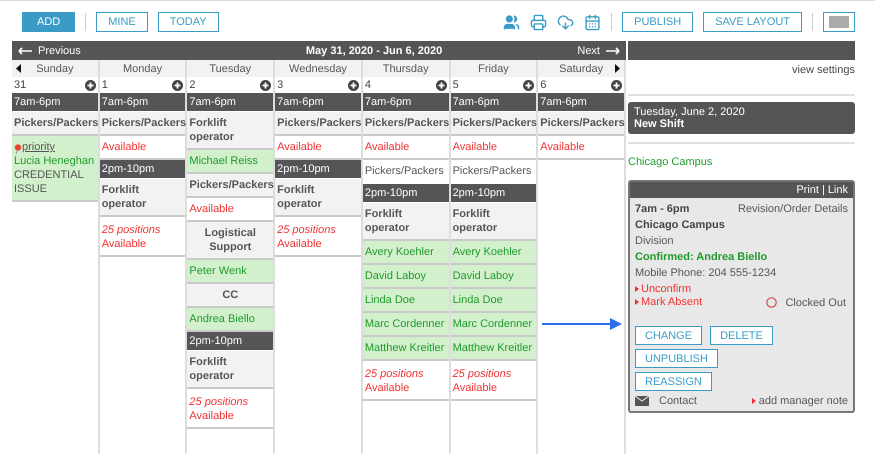 This screenshot has width=875, height=454. What do you see at coordinates (642, 401) in the screenshot?
I see `envelope-icon` at bounding box center [642, 401].